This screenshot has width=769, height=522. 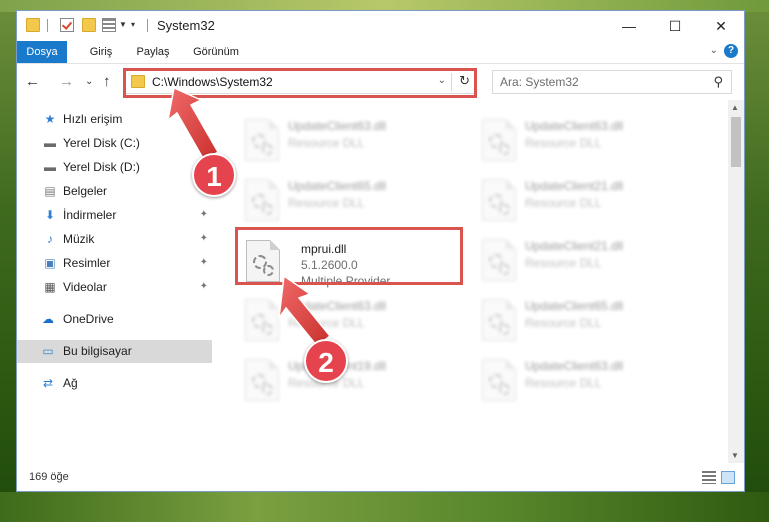 I want to click on annotation-arrows, so click(x=249, y=217).